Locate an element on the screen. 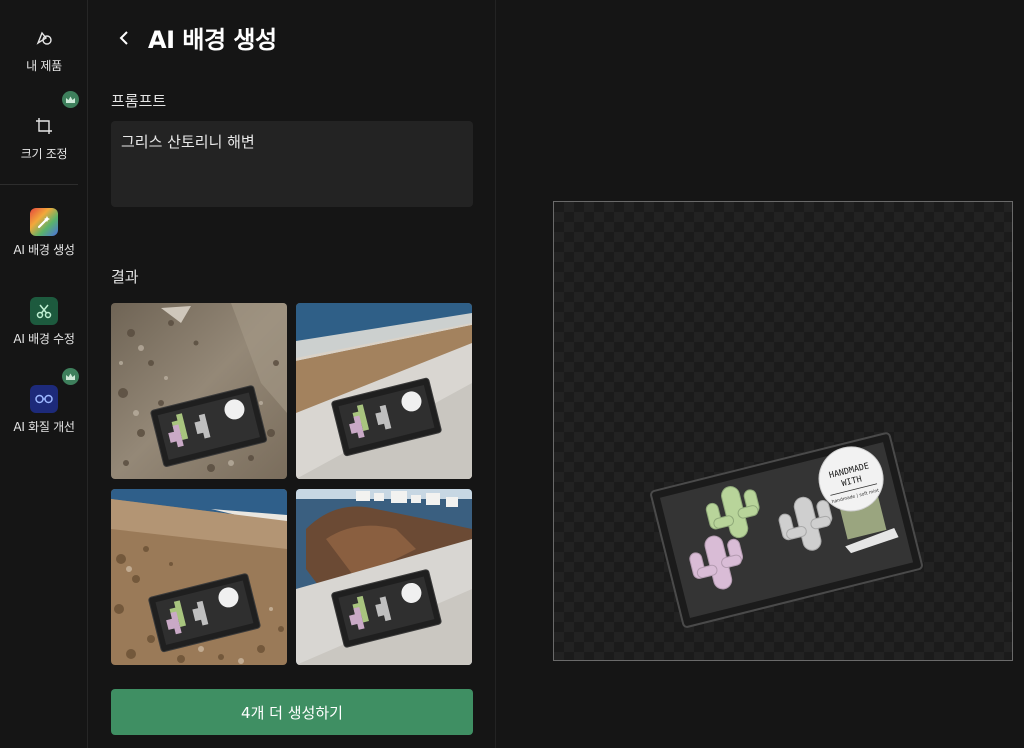  page-title: AI 배경 생성 is located at coordinates (212, 40).